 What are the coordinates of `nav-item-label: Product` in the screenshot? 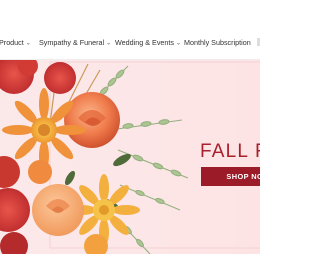 It's located at (12, 42).